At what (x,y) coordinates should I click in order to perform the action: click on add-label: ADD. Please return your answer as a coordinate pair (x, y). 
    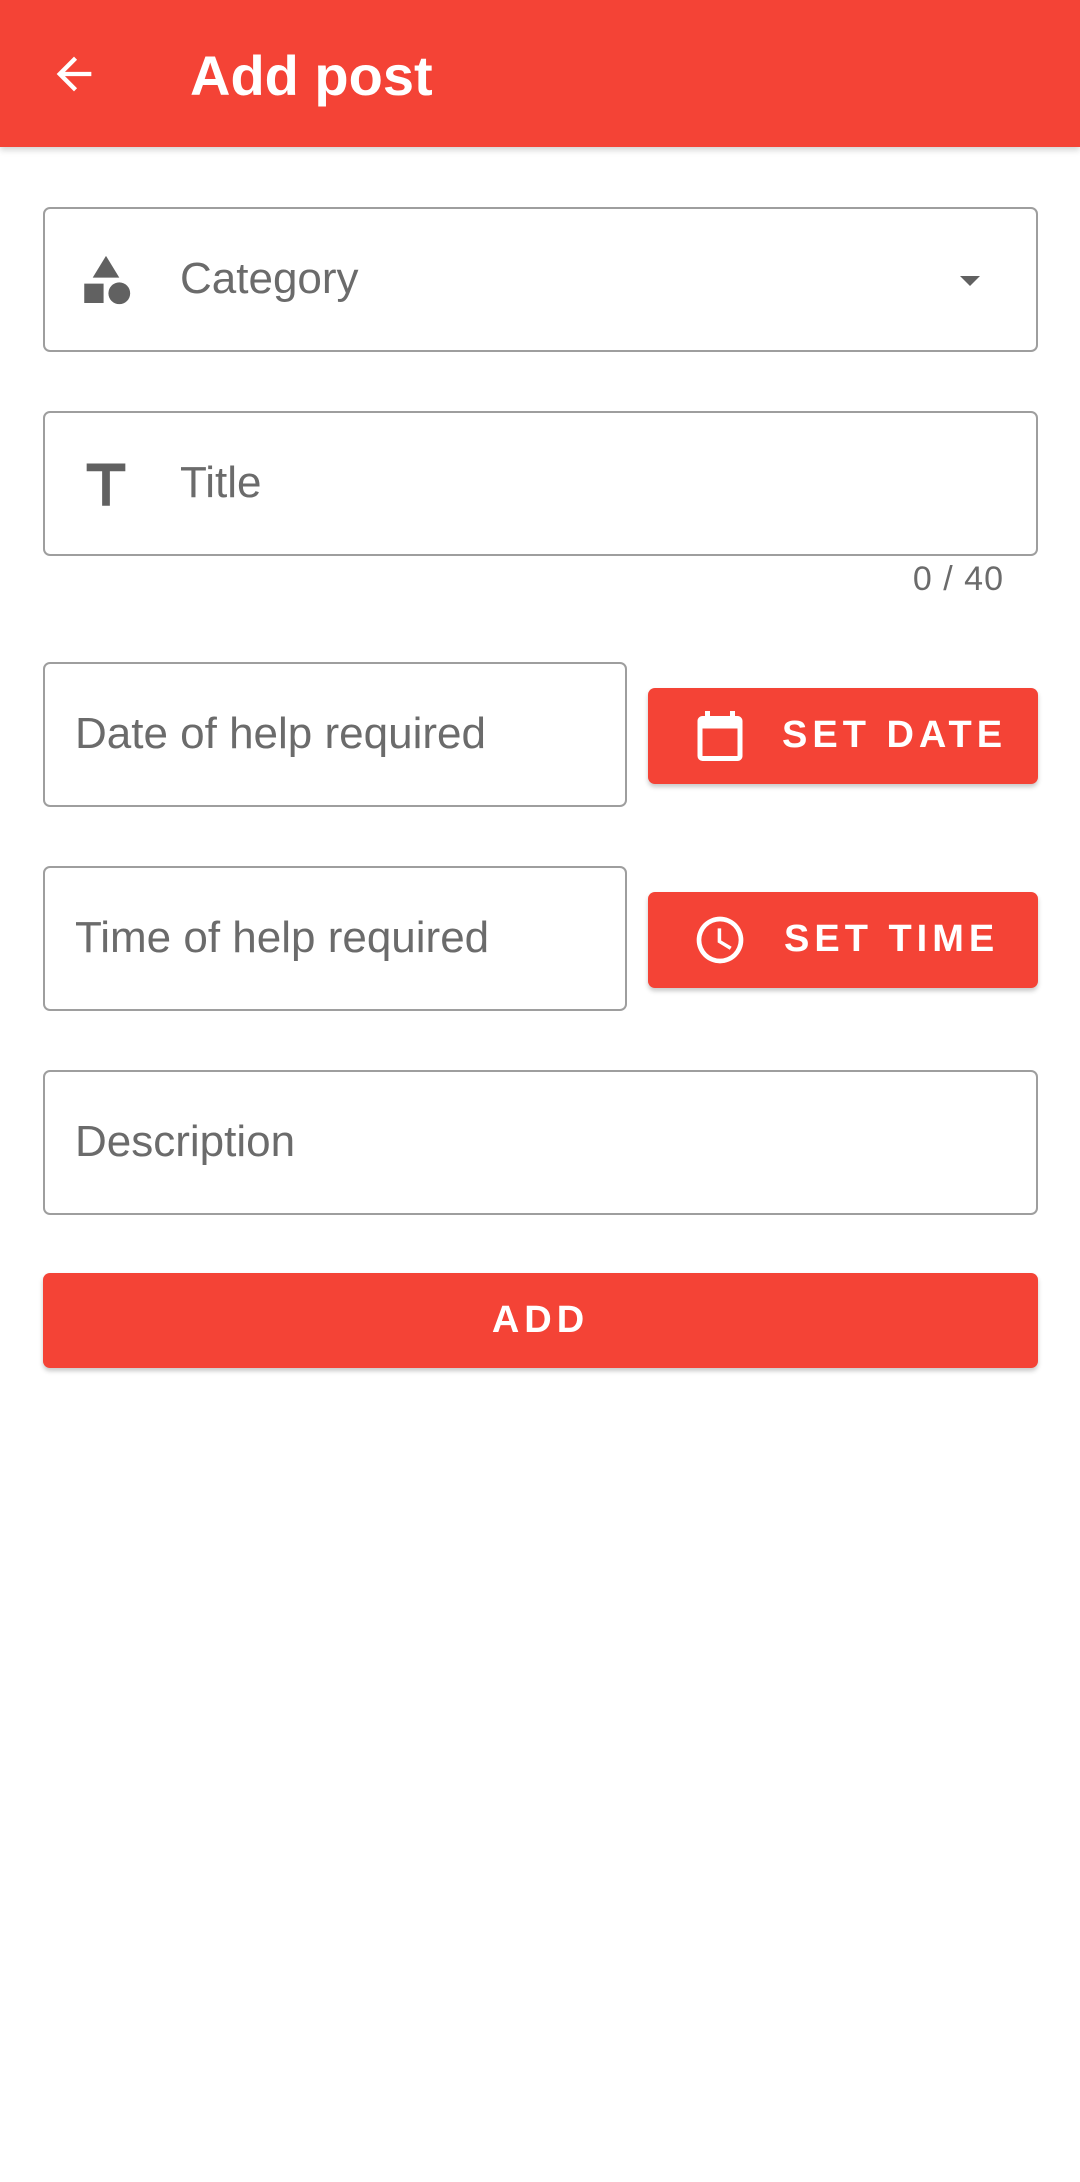
    Looking at the image, I should click on (540, 1320).